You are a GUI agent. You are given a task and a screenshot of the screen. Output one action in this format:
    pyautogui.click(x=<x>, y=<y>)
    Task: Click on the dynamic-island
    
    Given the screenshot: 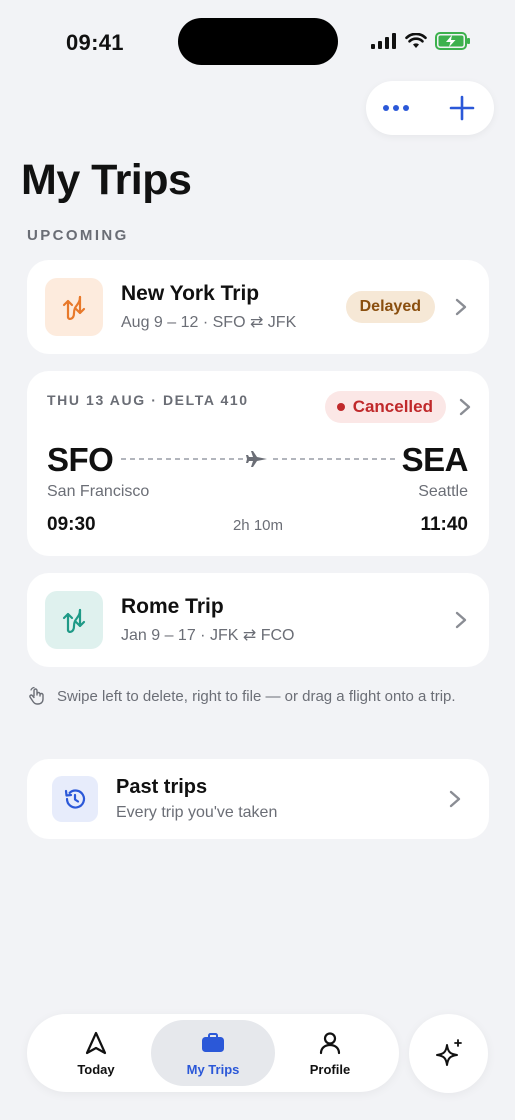 What is the action you would take?
    pyautogui.click(x=258, y=41)
    